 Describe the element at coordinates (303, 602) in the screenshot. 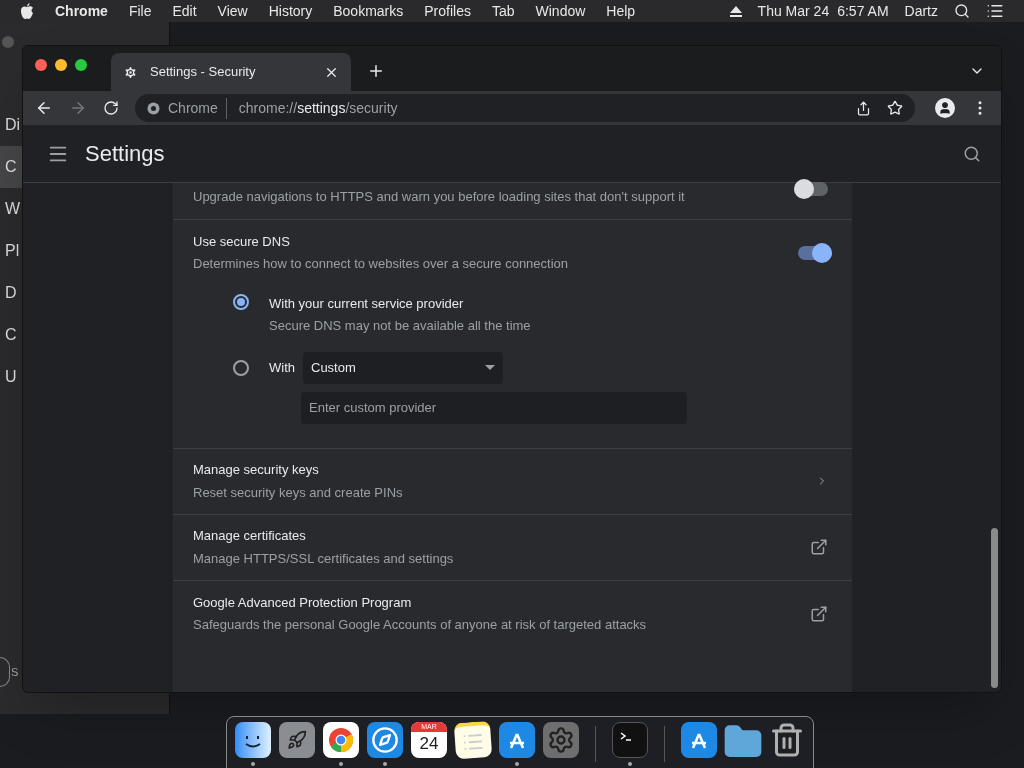

I see `setting-title: Google Advanced Protection Program` at that location.